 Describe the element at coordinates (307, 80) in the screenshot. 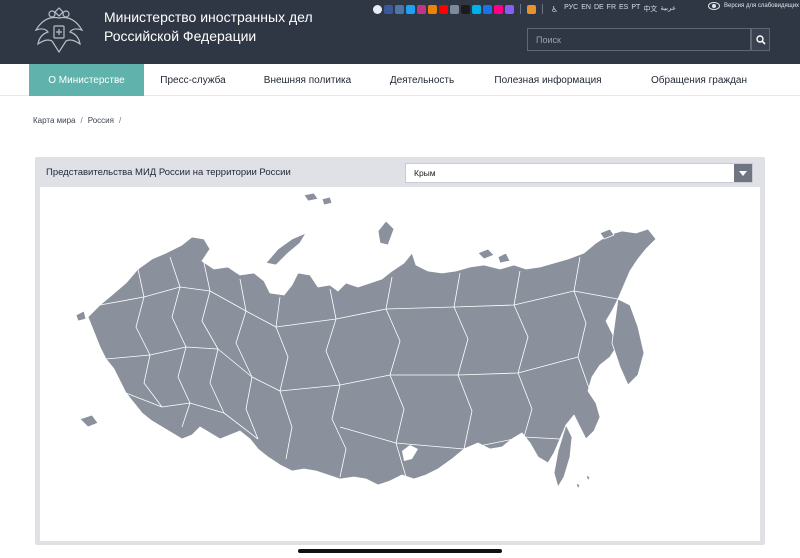

I see `nav-item-foreign-policy: Внешняя политика` at that location.